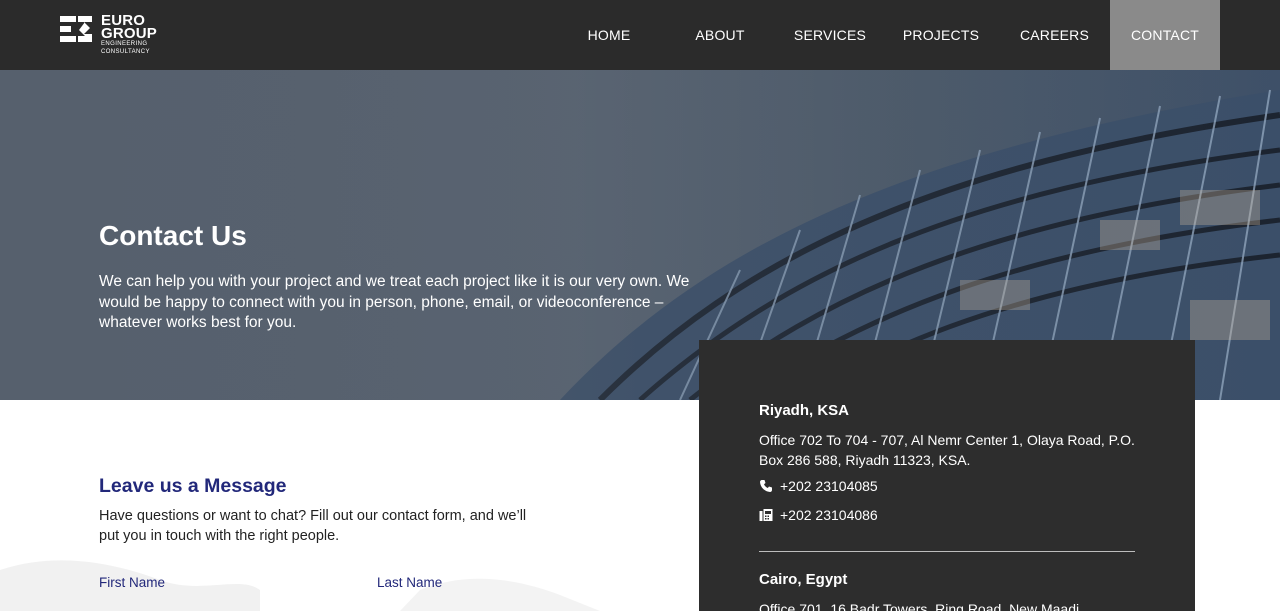 The width and height of the screenshot is (1280, 611). What do you see at coordinates (720, 35) in the screenshot?
I see `nav-about: ABOUT` at bounding box center [720, 35].